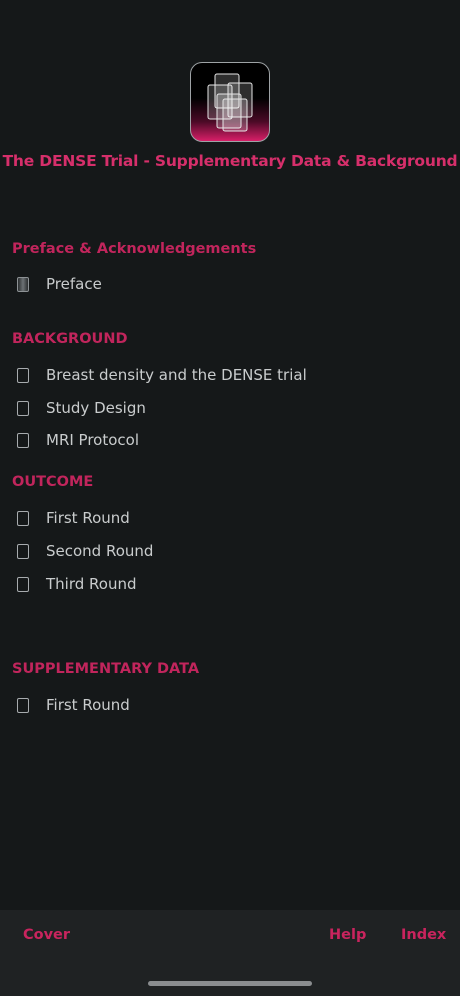 The width and height of the screenshot is (460, 996). Describe the element at coordinates (230, 983) in the screenshot. I see `home-indicator` at that location.